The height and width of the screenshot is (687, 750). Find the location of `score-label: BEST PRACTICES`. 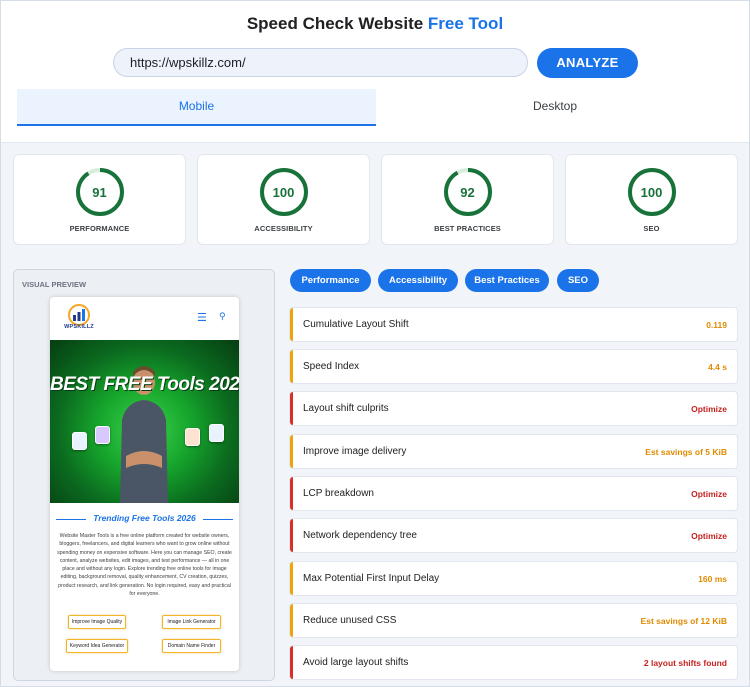

score-label: BEST PRACTICES is located at coordinates (467, 228).